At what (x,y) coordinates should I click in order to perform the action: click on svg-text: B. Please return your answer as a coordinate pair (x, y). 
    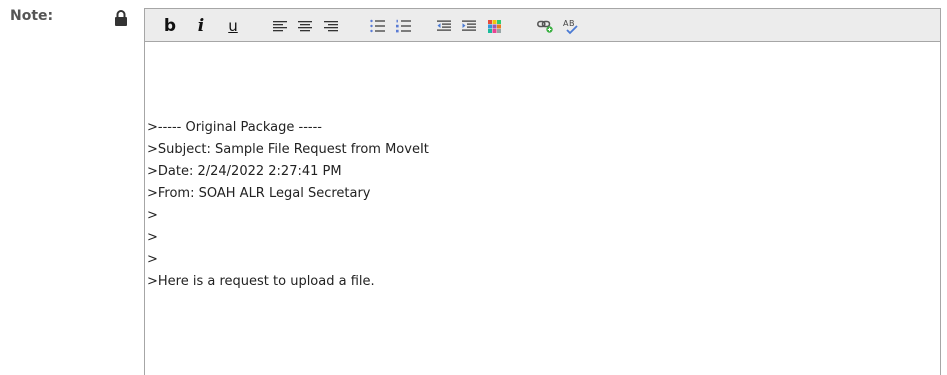
    Looking at the image, I should click on (572, 23).